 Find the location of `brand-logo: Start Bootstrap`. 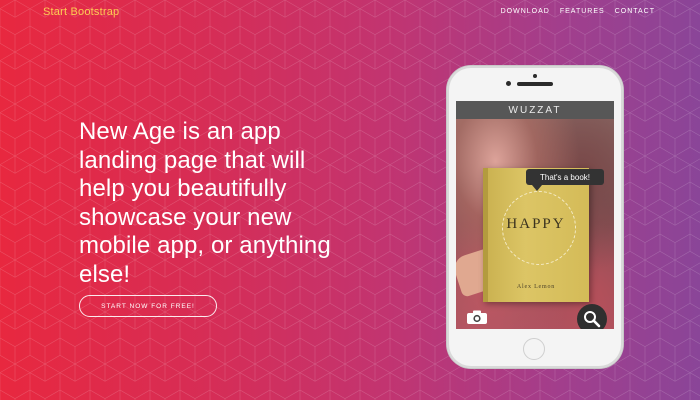

brand-logo: Start Bootstrap is located at coordinates (81, 12).